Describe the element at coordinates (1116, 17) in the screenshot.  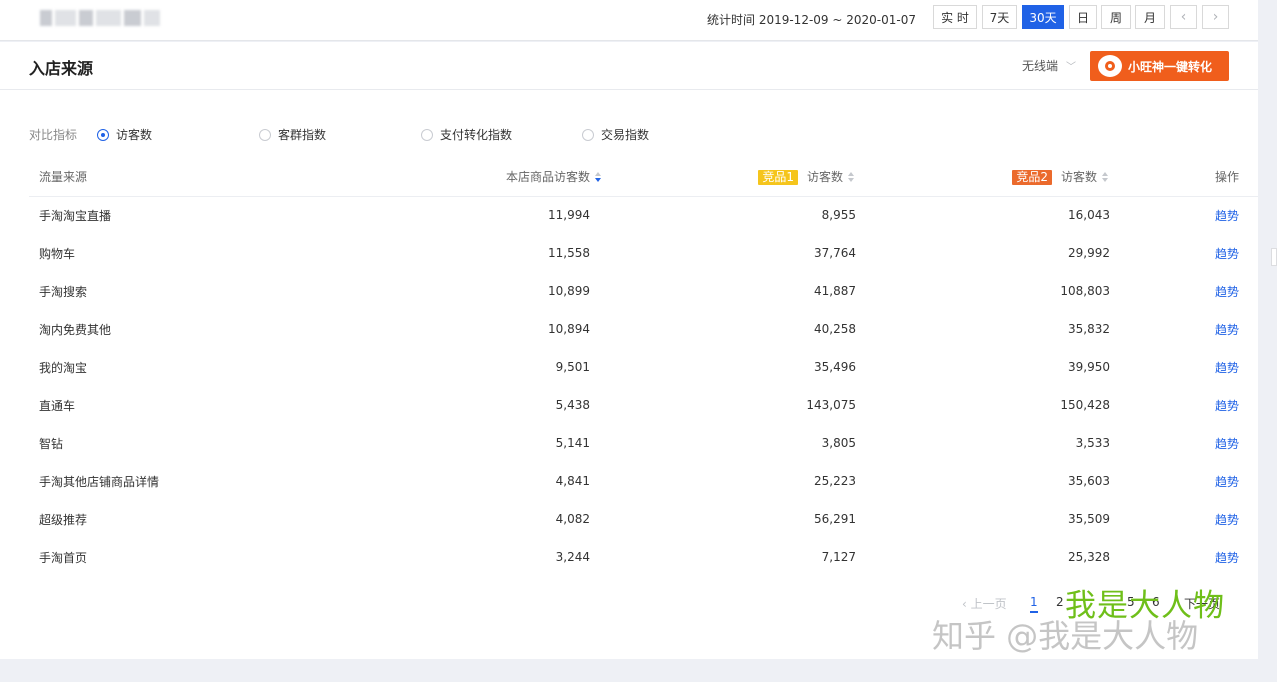
I see `range-week-button: 周` at that location.